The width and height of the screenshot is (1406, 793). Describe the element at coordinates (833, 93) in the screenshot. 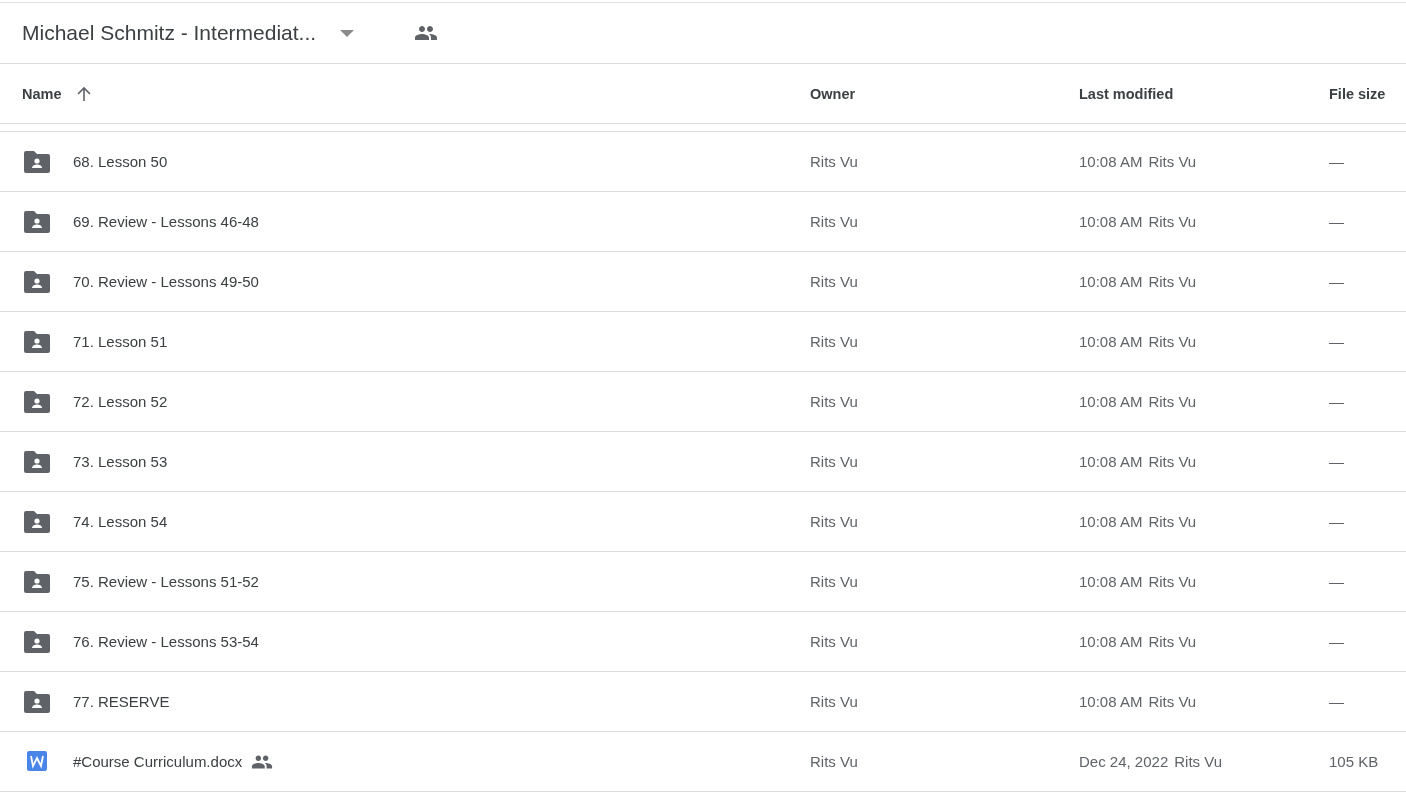

I see `column-header: Owner` at that location.